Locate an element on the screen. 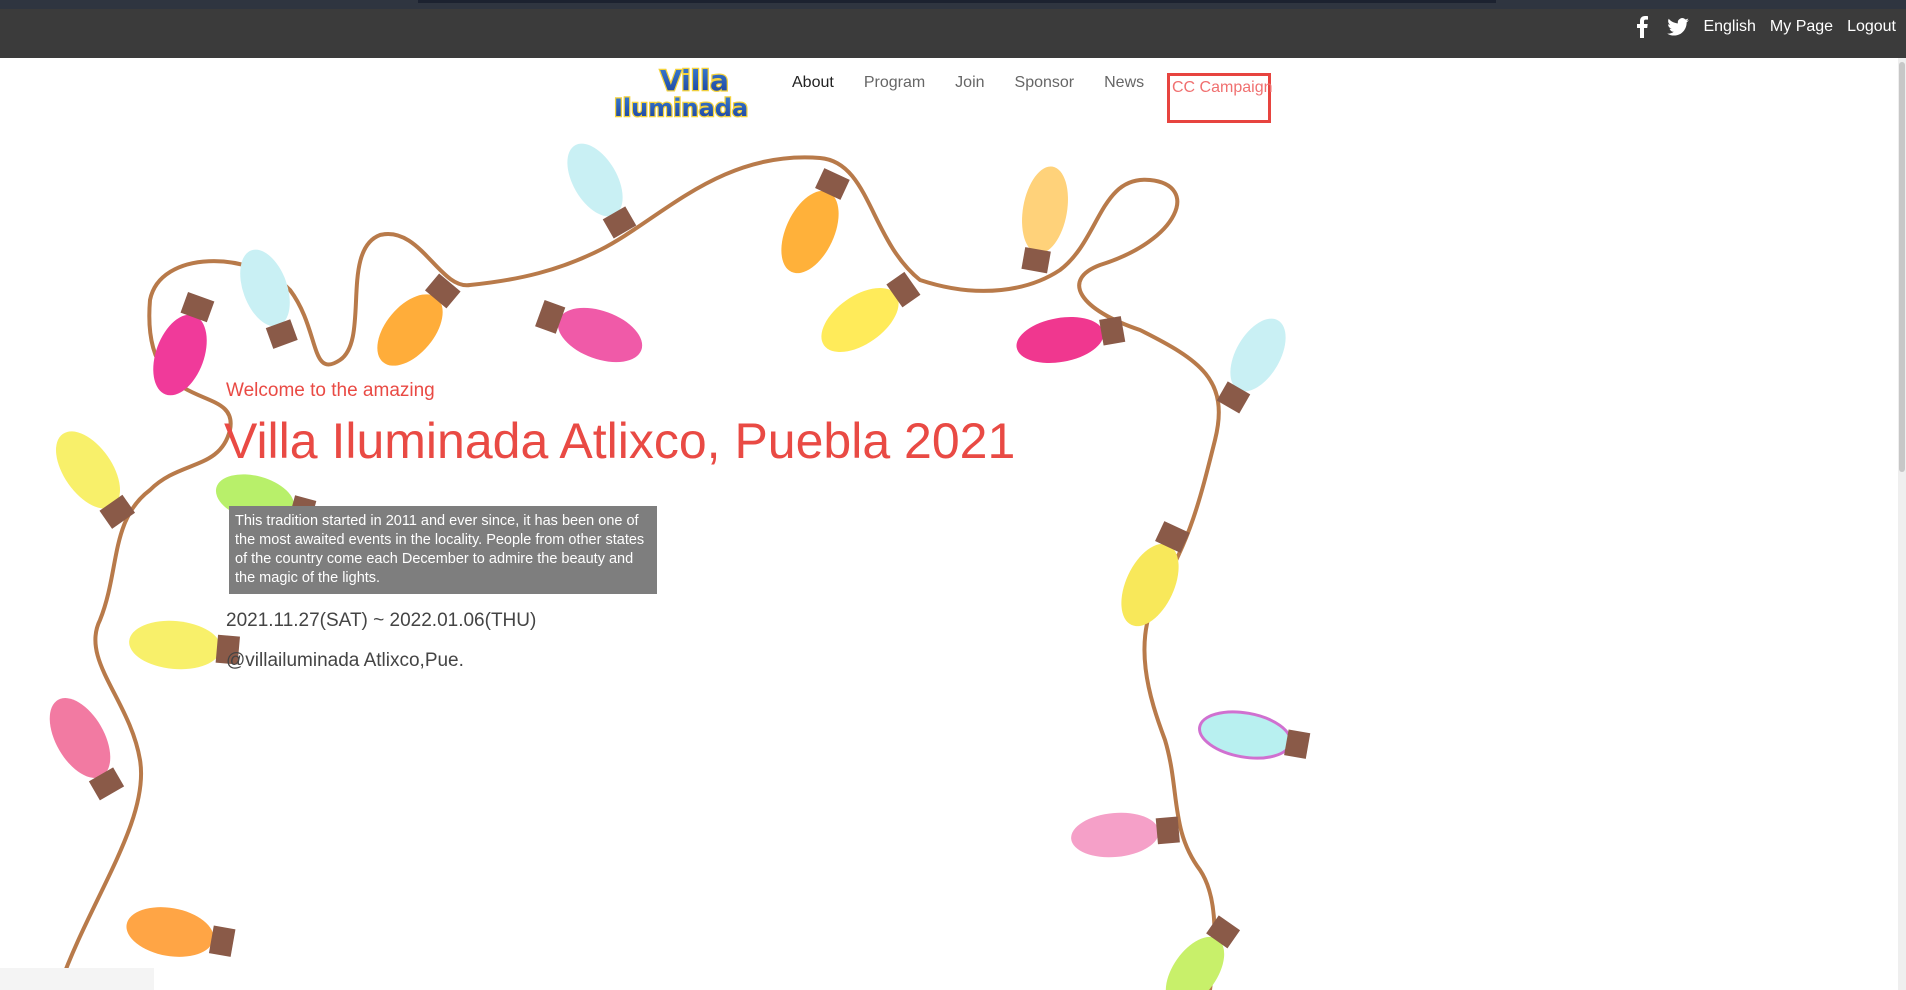 The image size is (1906, 990). welcome-text: Welcome to the amazing is located at coordinates (330, 390).